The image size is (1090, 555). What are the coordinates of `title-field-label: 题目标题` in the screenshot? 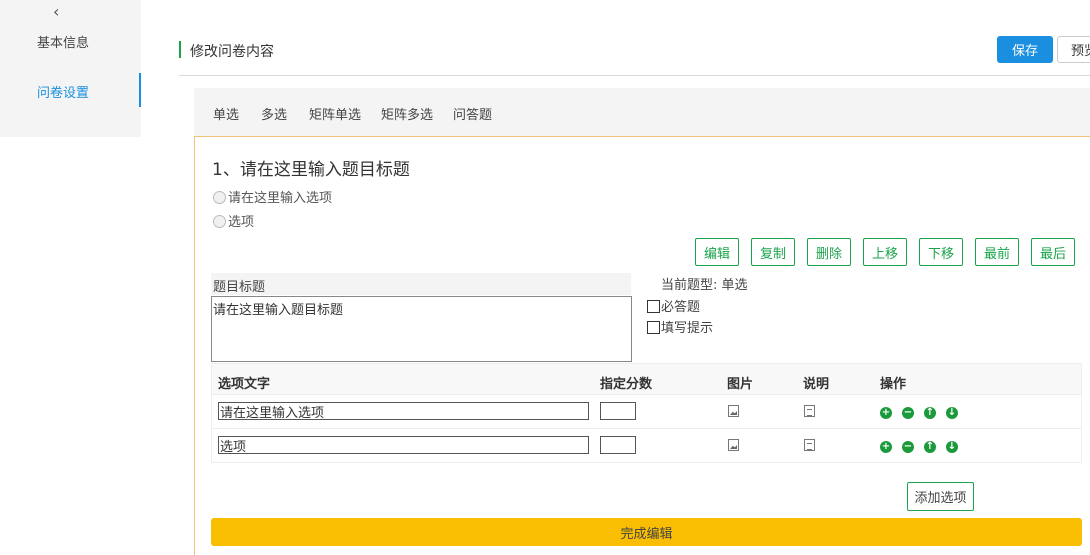 It's located at (421, 284).